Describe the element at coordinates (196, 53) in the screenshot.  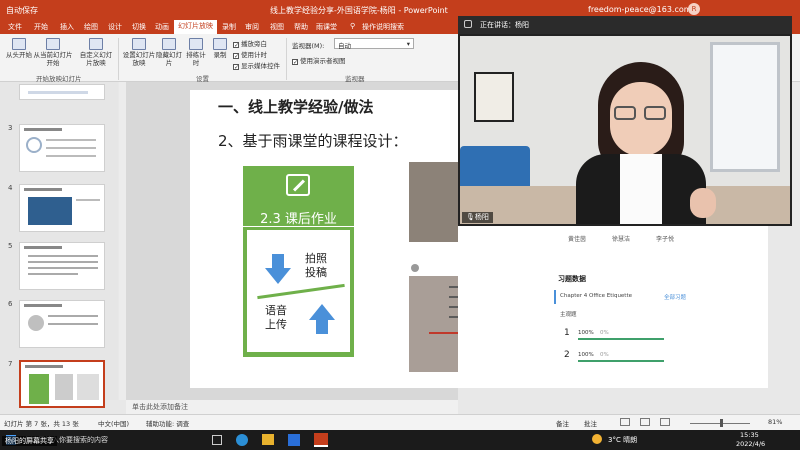
I see `rehearse-timings-button: 排练计时` at that location.